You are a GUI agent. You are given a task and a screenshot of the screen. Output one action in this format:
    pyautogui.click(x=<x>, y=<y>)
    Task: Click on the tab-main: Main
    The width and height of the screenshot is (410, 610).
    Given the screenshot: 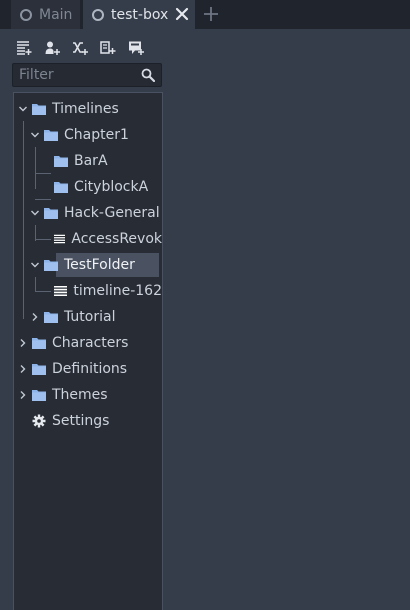 What is the action you would take?
    pyautogui.click(x=45, y=14)
    